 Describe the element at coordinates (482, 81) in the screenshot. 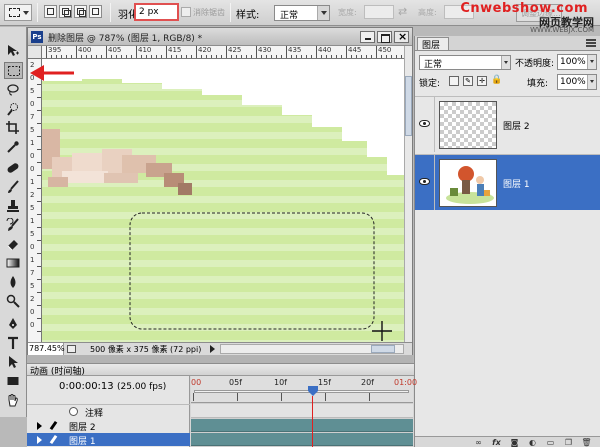

I see `lock-position-icon: ✛` at that location.